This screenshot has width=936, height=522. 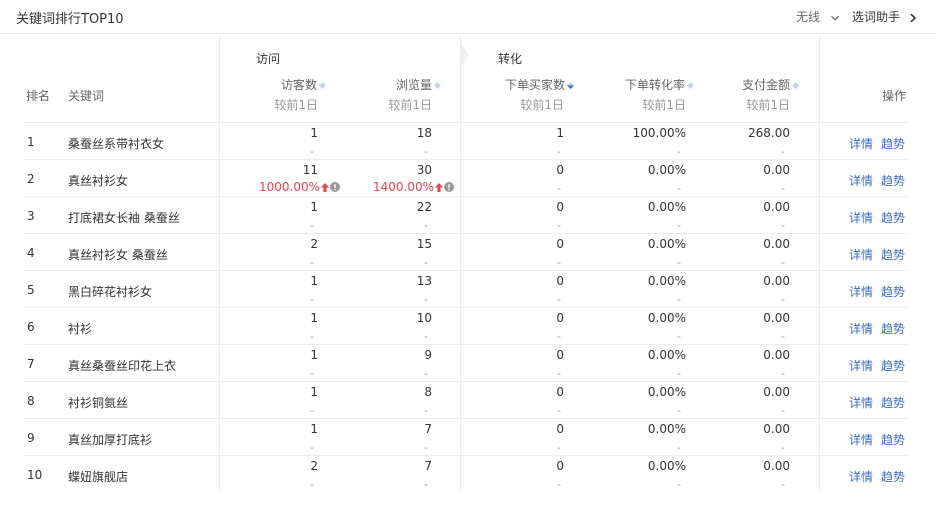 I want to click on row-buyers: 1, so click(x=560, y=133).